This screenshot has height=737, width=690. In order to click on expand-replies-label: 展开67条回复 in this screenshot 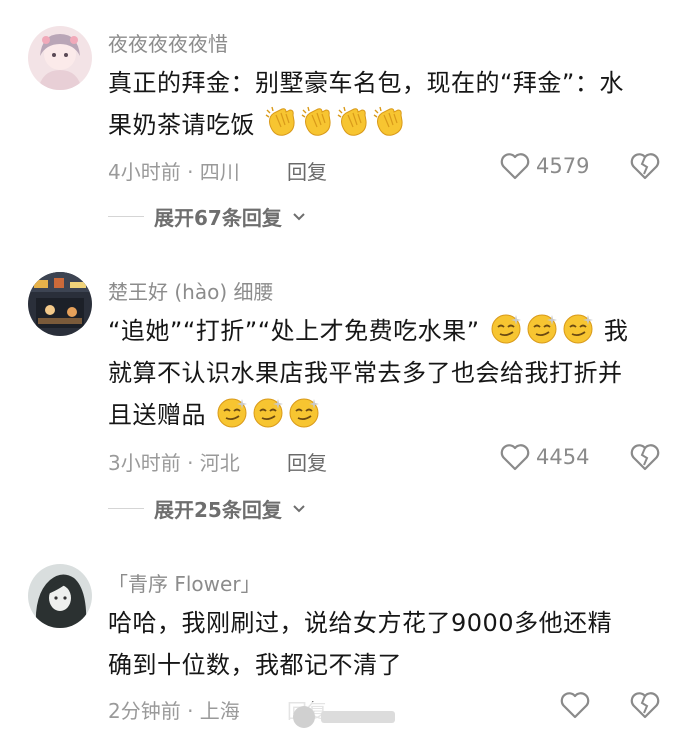, I will do `click(218, 218)`.